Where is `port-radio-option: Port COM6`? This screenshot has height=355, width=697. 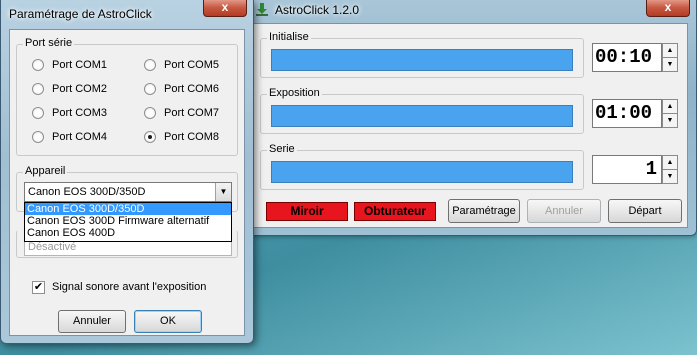
port-radio-option: Port COM6 is located at coordinates (181, 89).